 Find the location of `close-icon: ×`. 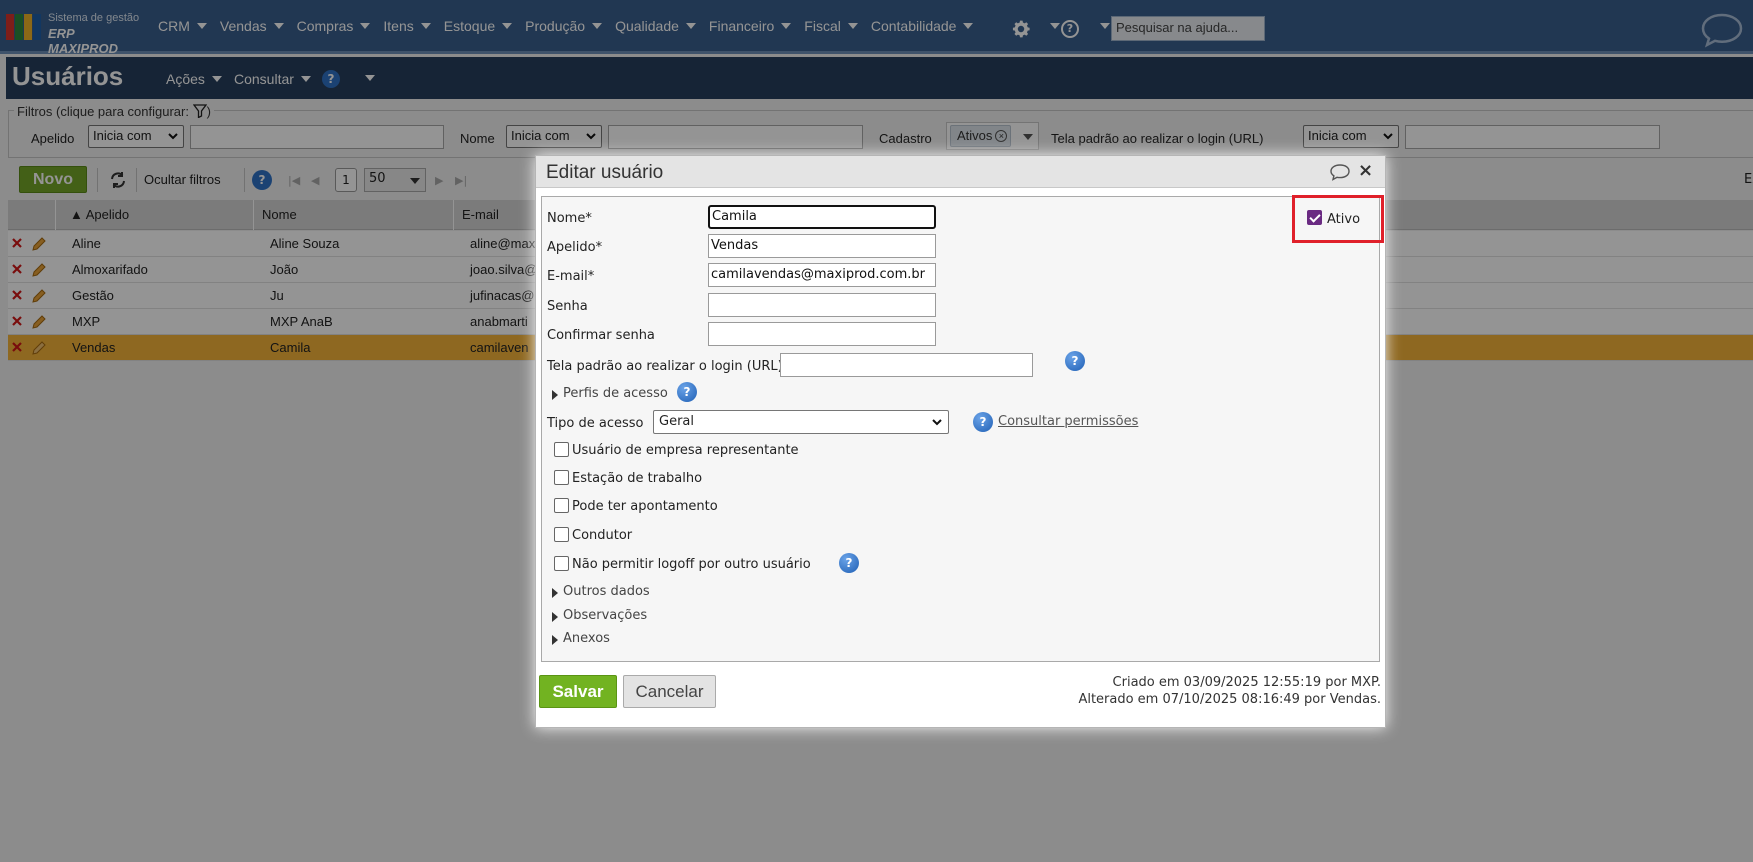

close-icon: × is located at coordinates (1365, 170).